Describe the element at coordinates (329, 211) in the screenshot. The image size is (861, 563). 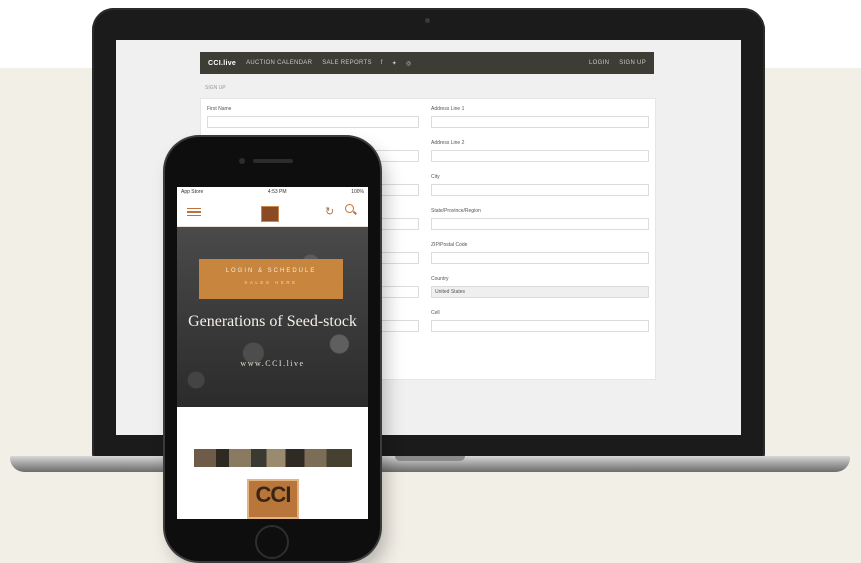
I see `refresh-icon: ↻` at that location.